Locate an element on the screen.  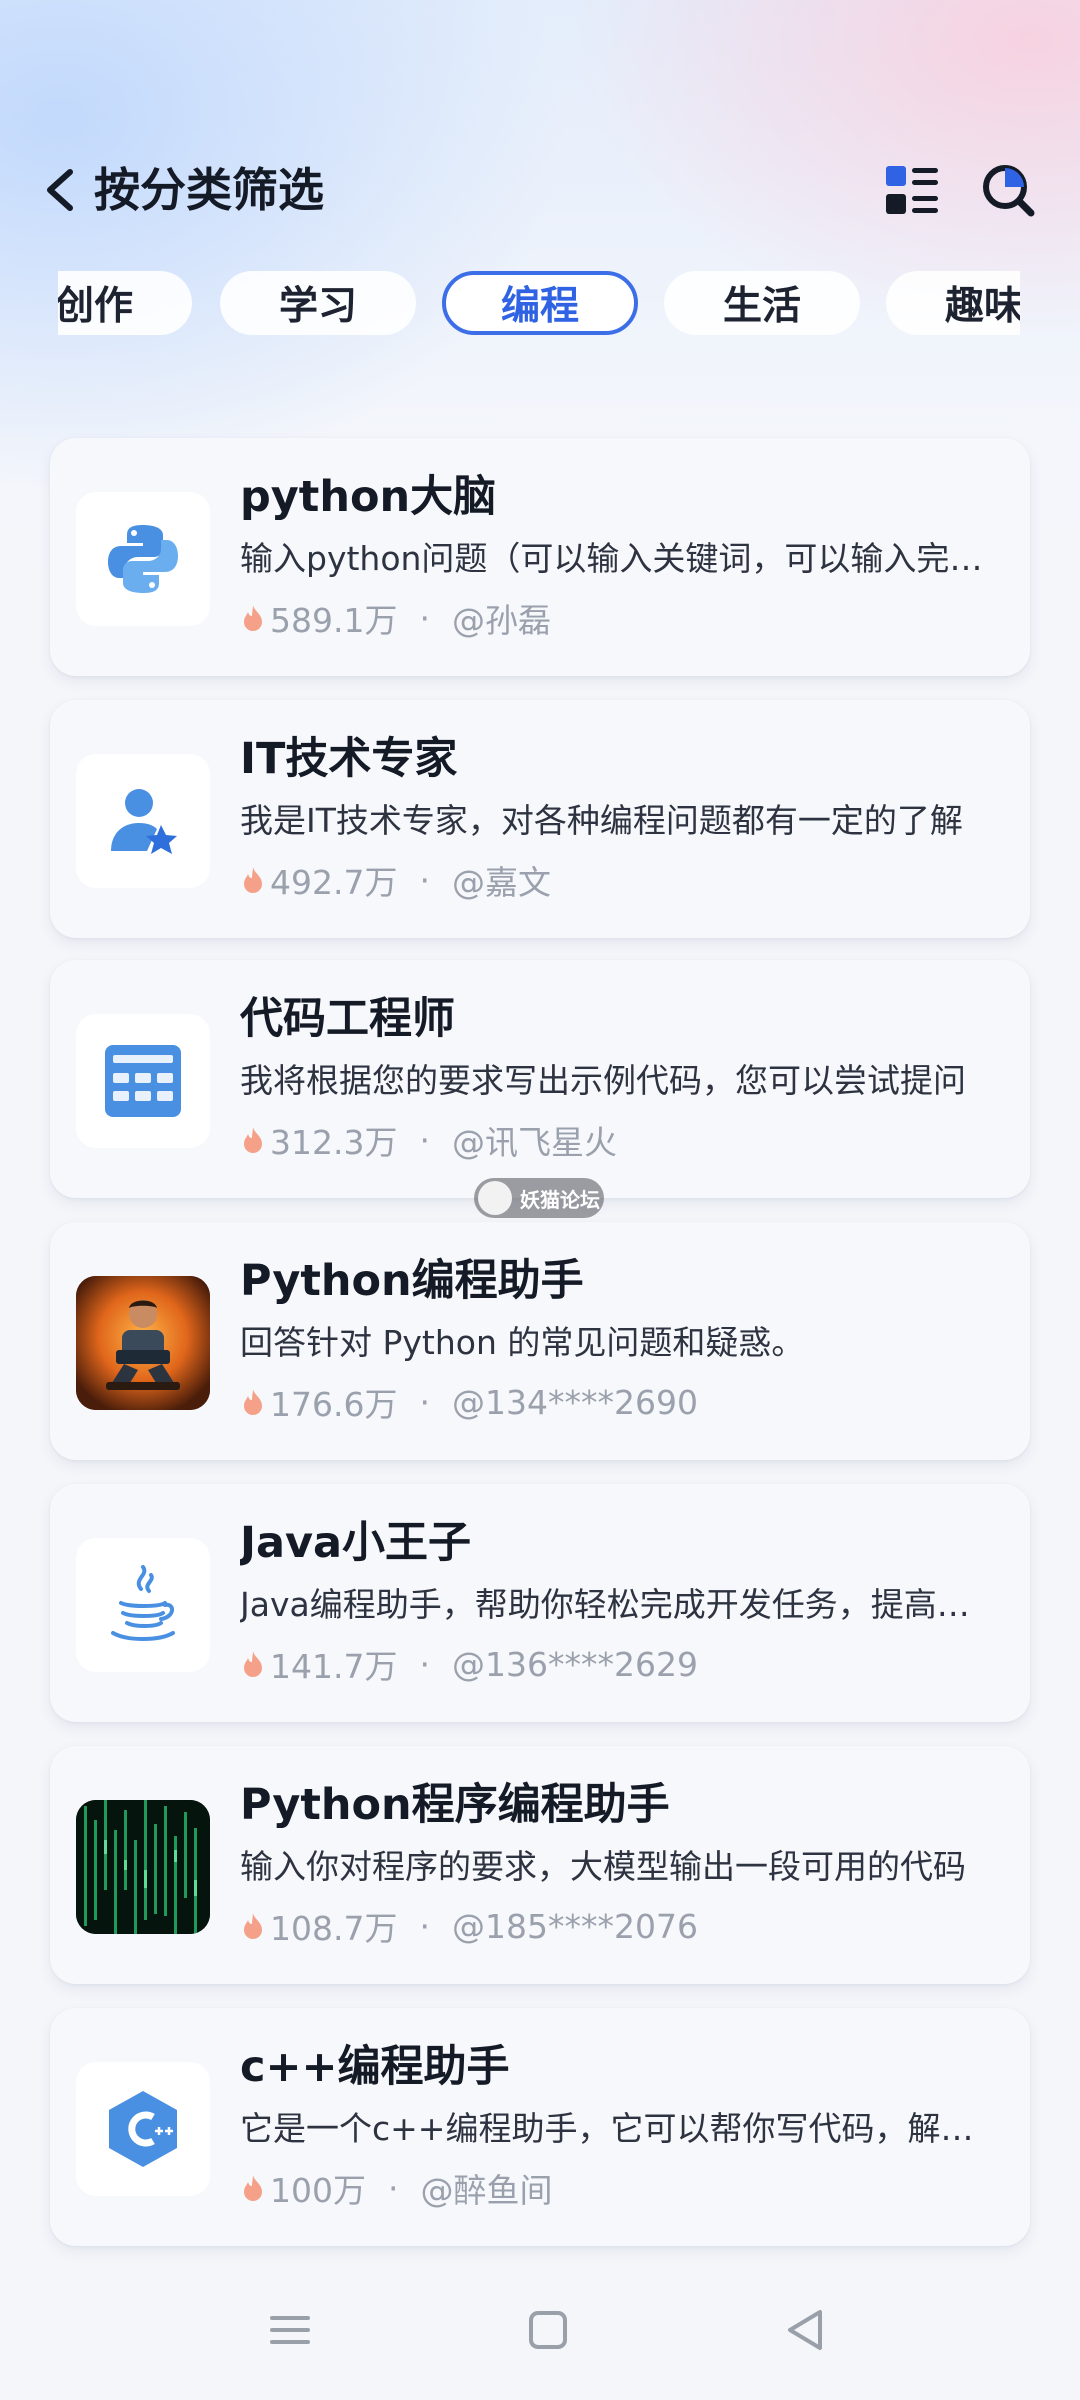
grid-list-icon is located at coordinates (912, 190).